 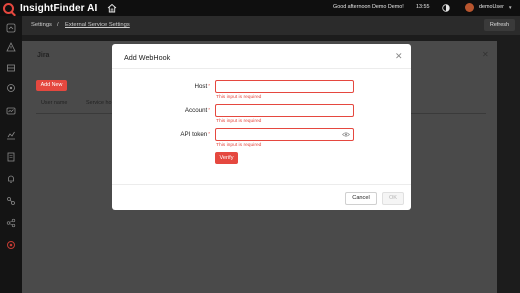 I want to click on theme-toggle-icon, so click(x=446, y=8).